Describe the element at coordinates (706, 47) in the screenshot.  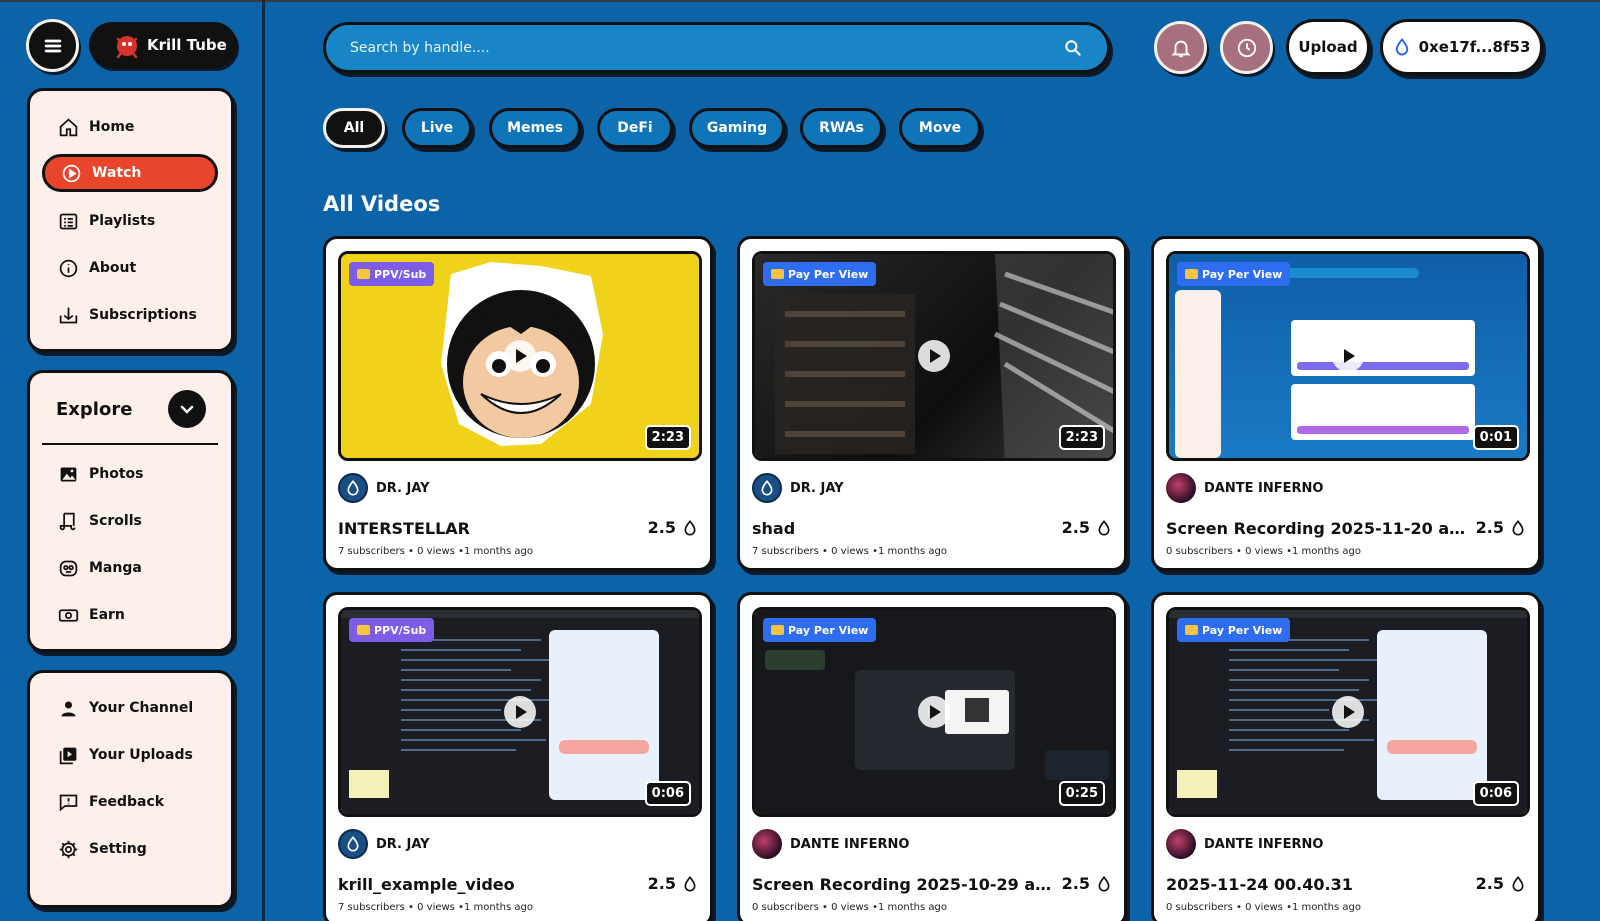
I see `search-input` at that location.